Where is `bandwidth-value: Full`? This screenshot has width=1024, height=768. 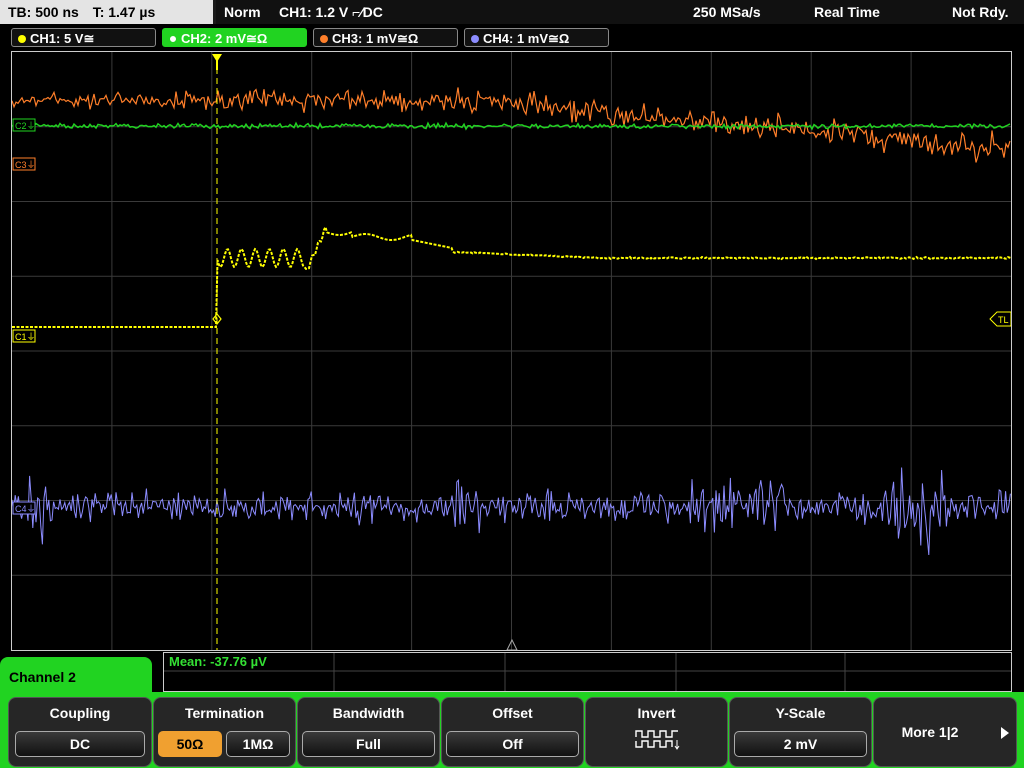
bandwidth-value: Full is located at coordinates (368, 744).